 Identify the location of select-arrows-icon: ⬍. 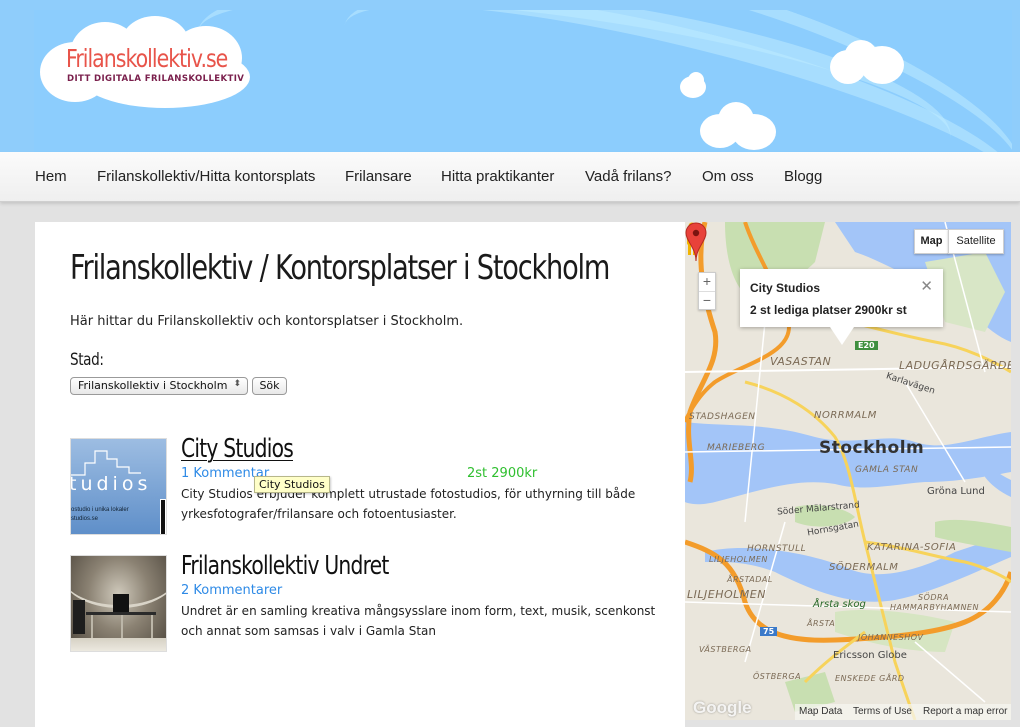
(237, 384).